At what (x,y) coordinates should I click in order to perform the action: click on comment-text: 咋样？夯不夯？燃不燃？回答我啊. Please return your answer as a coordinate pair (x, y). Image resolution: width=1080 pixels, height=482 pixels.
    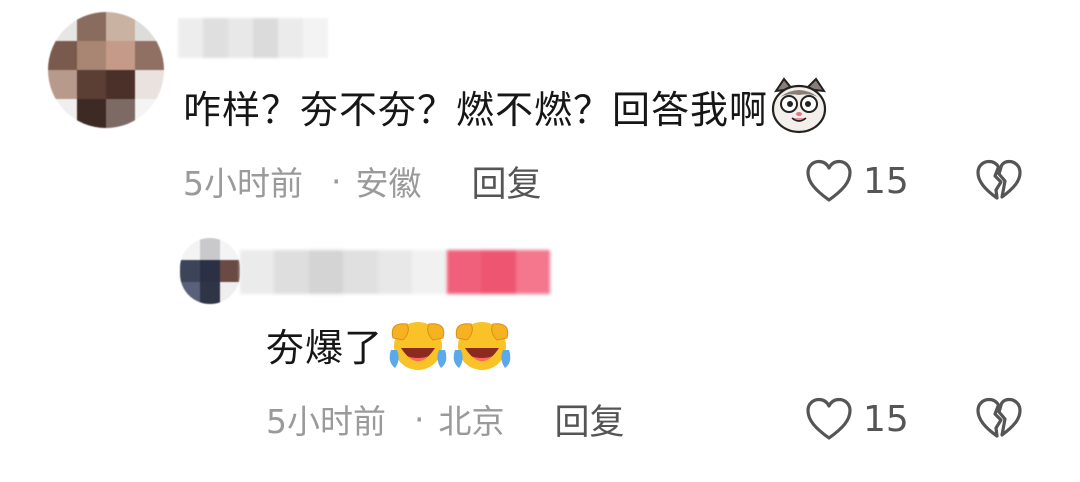
    Looking at the image, I should click on (476, 109).